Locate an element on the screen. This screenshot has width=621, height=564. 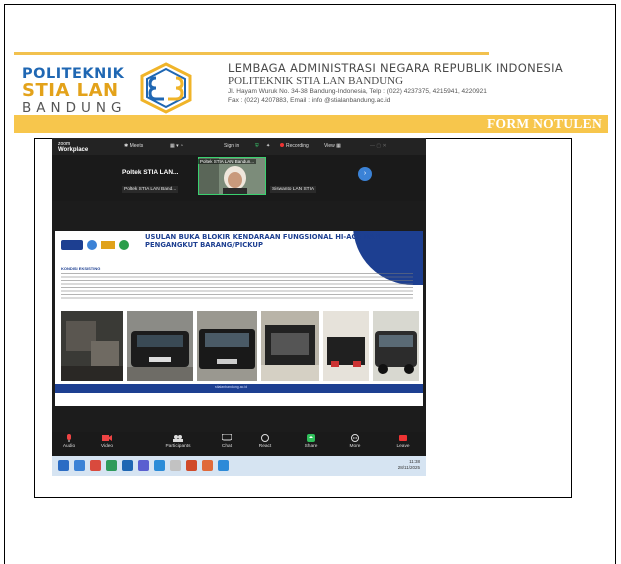
share-button: Share is located at coordinates (311, 441).